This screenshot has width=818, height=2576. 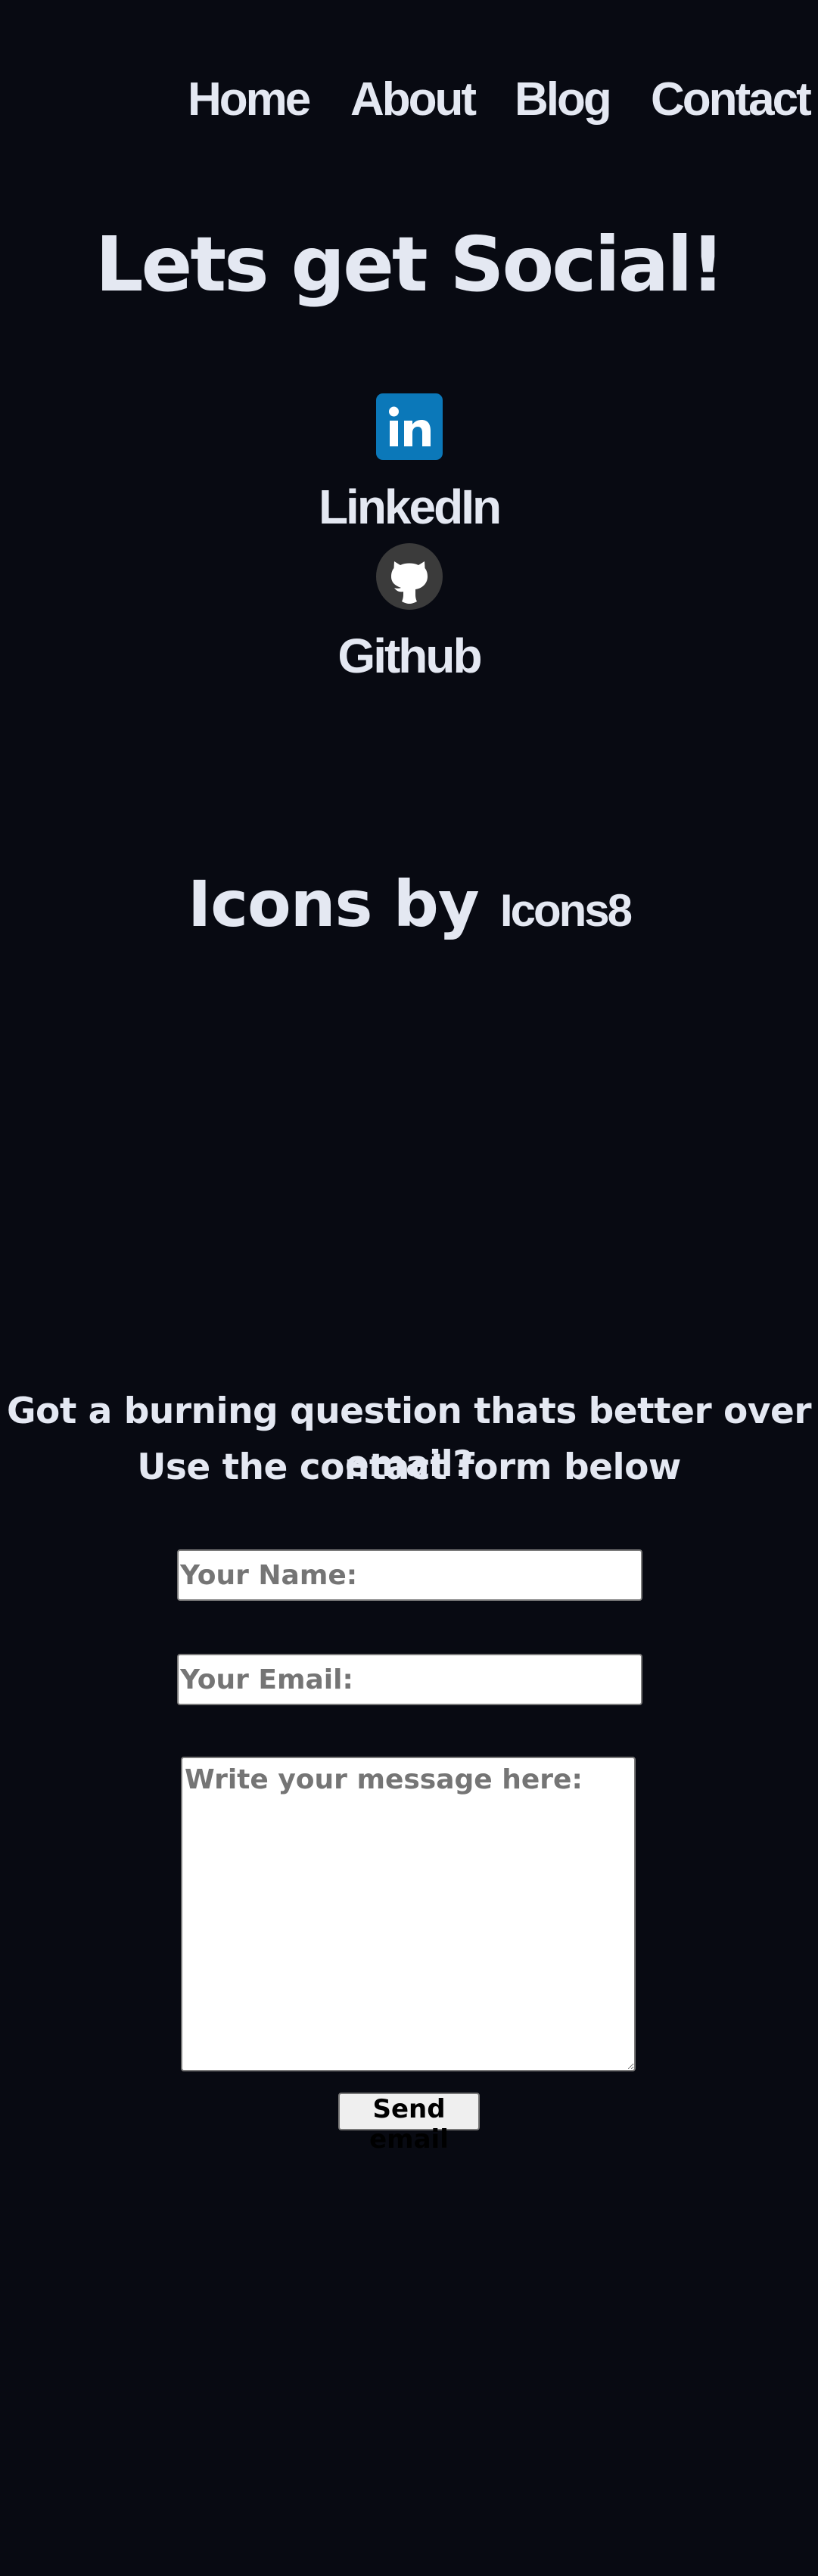 I want to click on icons-credit: Icons by Icons8, so click(x=409, y=907).